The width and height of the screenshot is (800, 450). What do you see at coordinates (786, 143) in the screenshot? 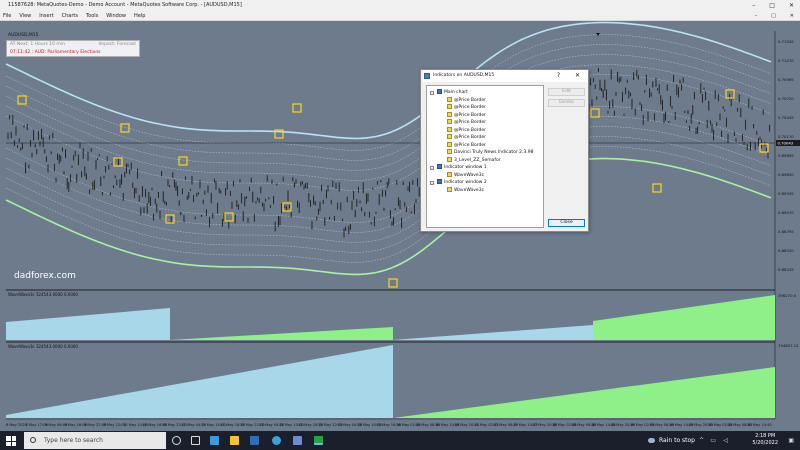
I see `current-price-label: 0.70043` at bounding box center [786, 143].